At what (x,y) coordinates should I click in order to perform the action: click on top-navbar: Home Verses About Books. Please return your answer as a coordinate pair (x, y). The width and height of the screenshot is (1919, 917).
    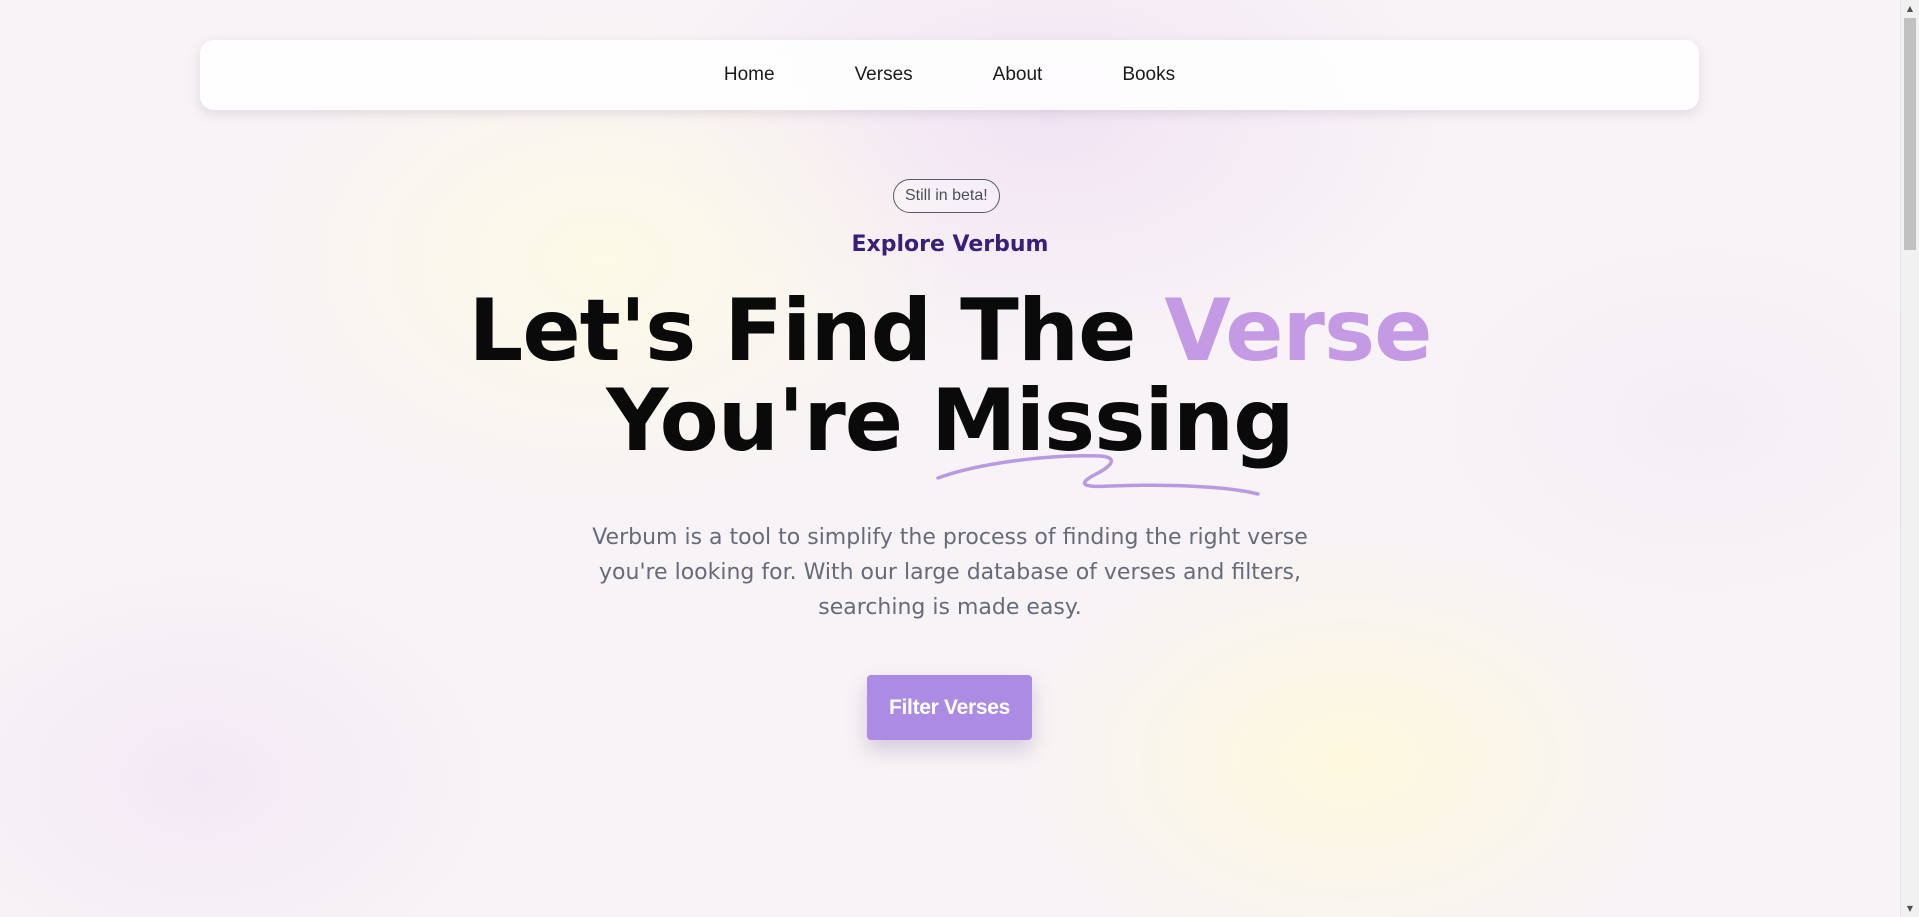
    Looking at the image, I should click on (949, 75).